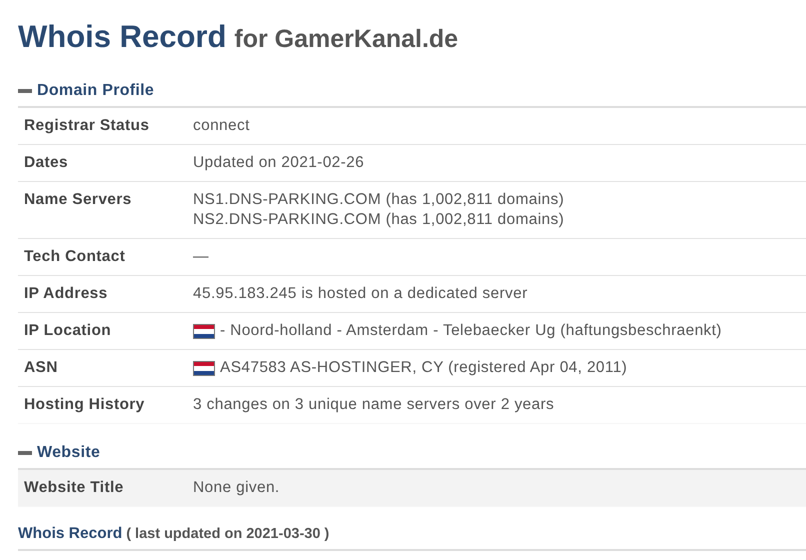 This screenshot has width=806, height=560. Describe the element at coordinates (471, 331) in the screenshot. I see `field-value: - Noord-holland - Amsterdam - Telebaecker Ug (haftungsbeschraenkt)` at that location.